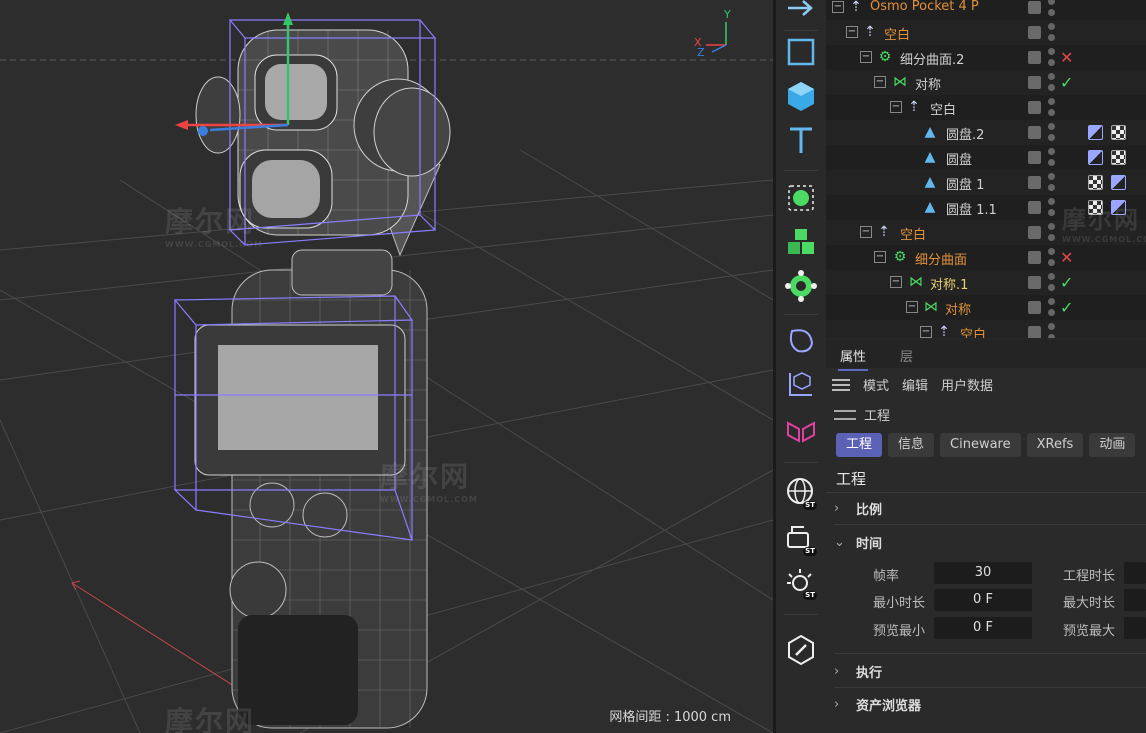 The height and width of the screenshot is (733, 1146). I want to click on preview-max-field, so click(1135, 628).